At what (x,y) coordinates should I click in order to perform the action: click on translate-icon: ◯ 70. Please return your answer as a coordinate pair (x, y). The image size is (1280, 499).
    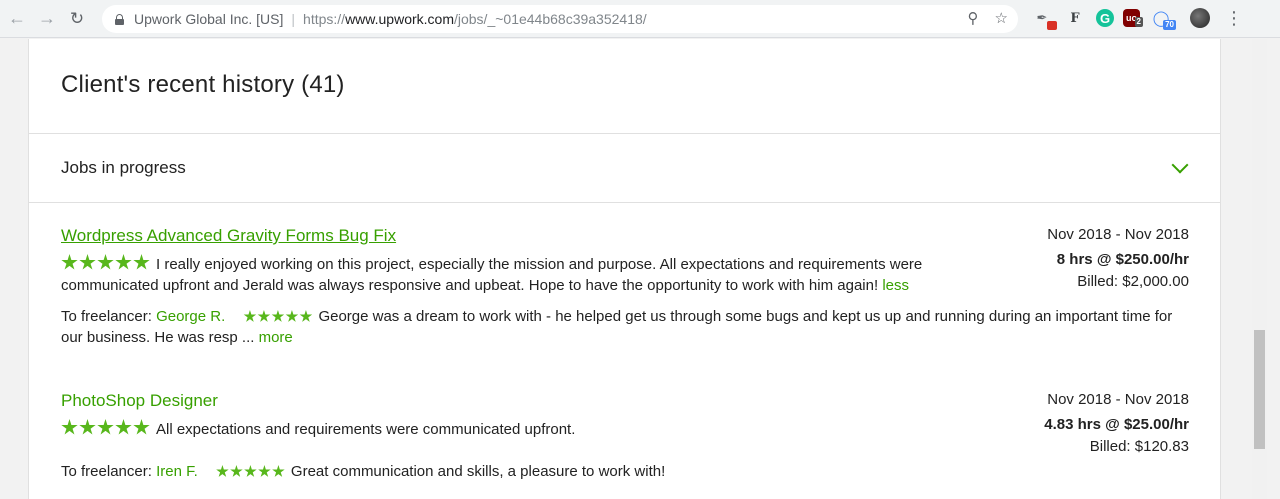
    Looking at the image, I should click on (1162, 18).